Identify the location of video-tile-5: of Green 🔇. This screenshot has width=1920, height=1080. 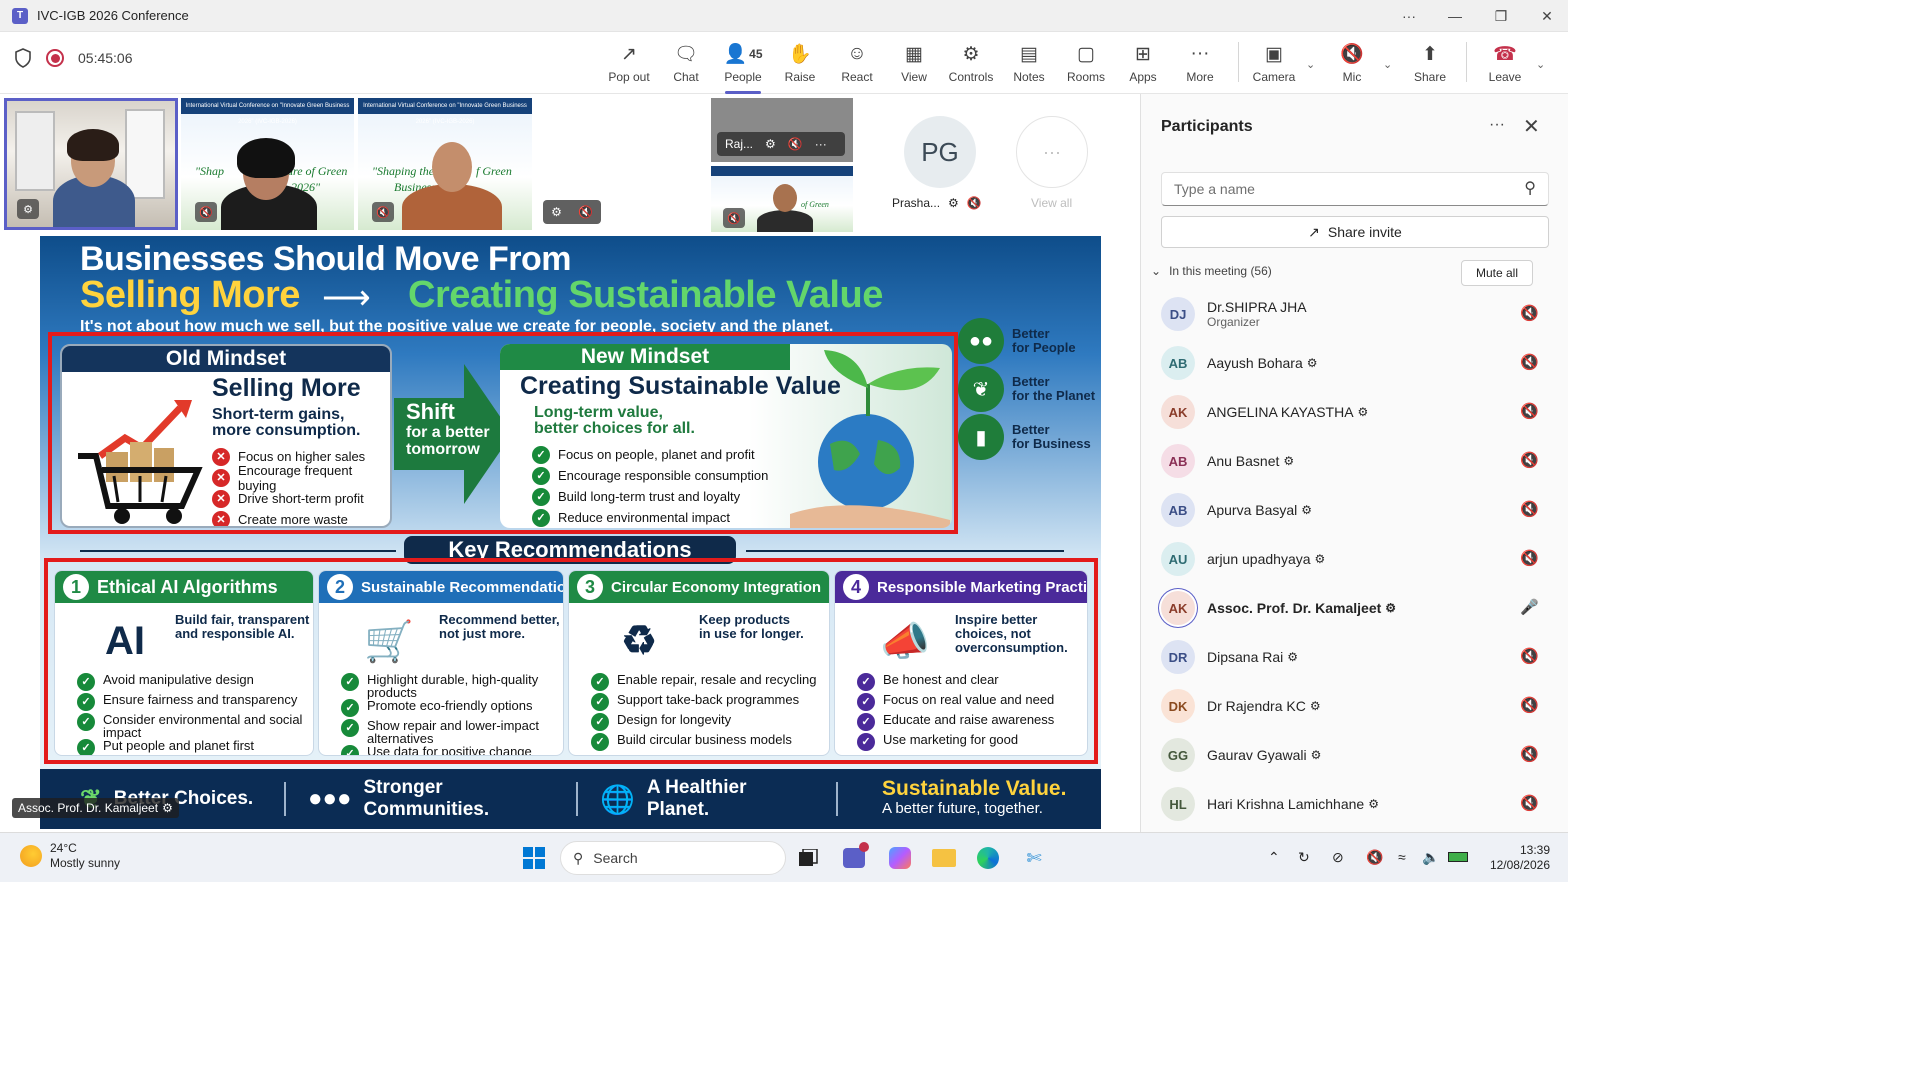
(782, 199).